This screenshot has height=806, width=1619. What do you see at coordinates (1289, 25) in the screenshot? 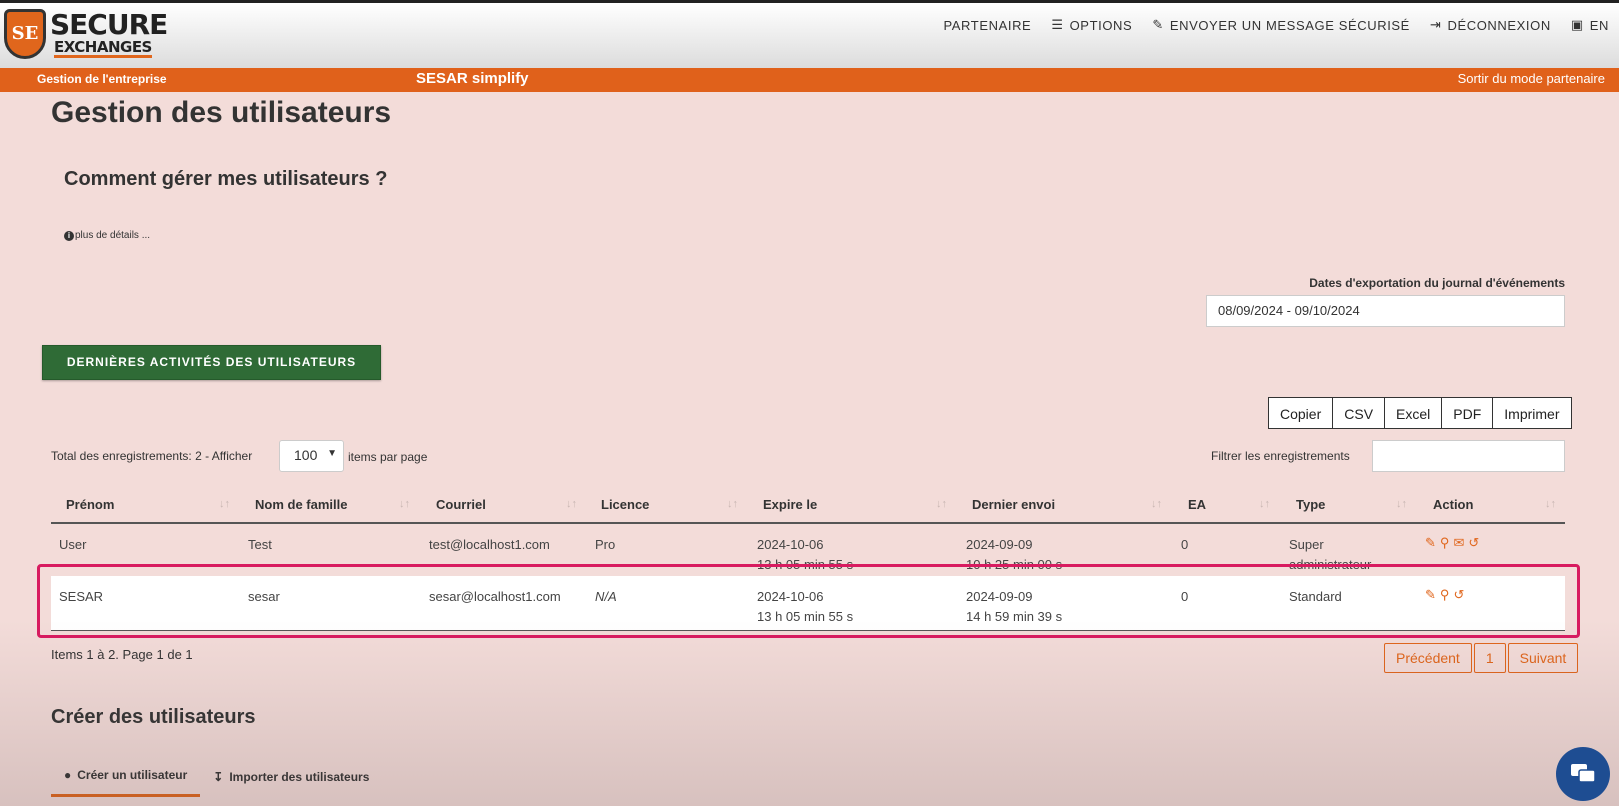
I see `nav-send-label: ENVOYER UN MESSAGE SÉCURISÉ` at bounding box center [1289, 25].